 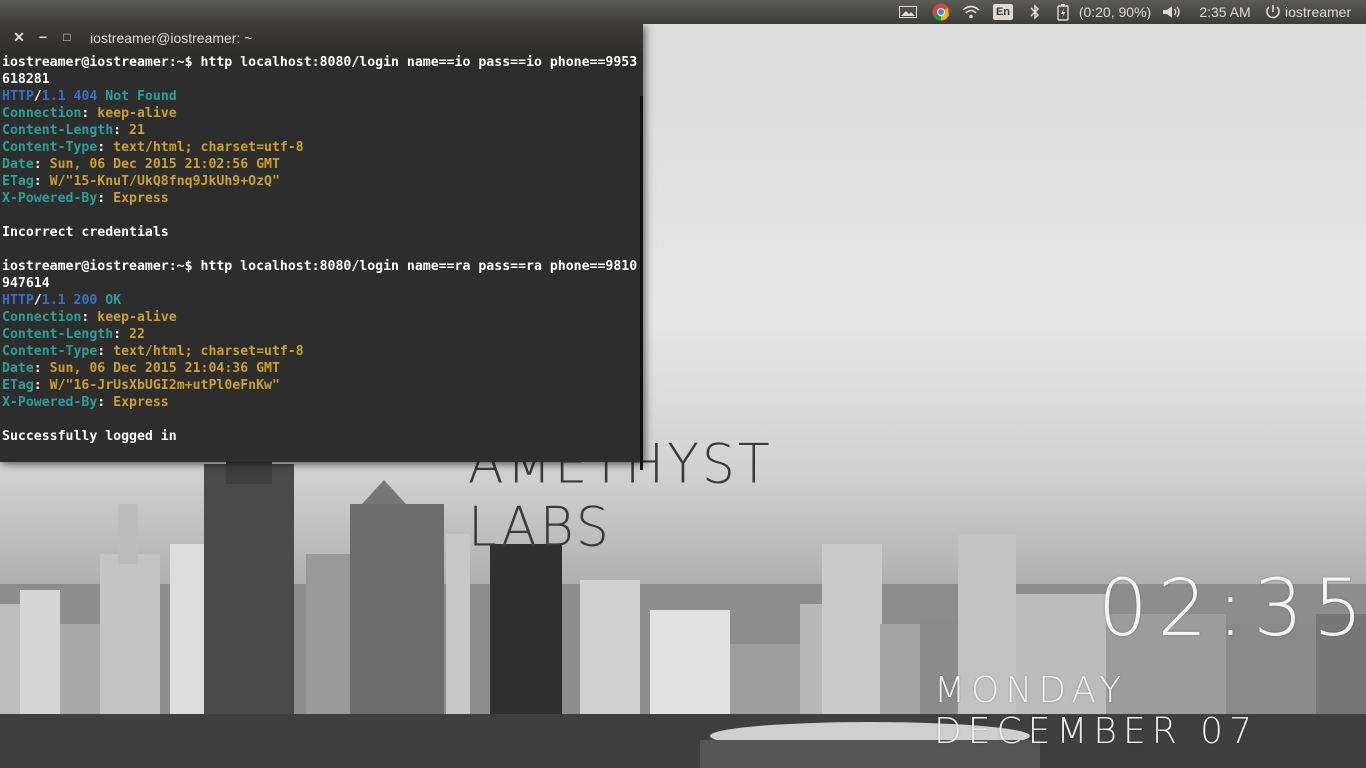 What do you see at coordinates (26, 283) in the screenshot?
I see `command-text-wrap: 947614` at bounding box center [26, 283].